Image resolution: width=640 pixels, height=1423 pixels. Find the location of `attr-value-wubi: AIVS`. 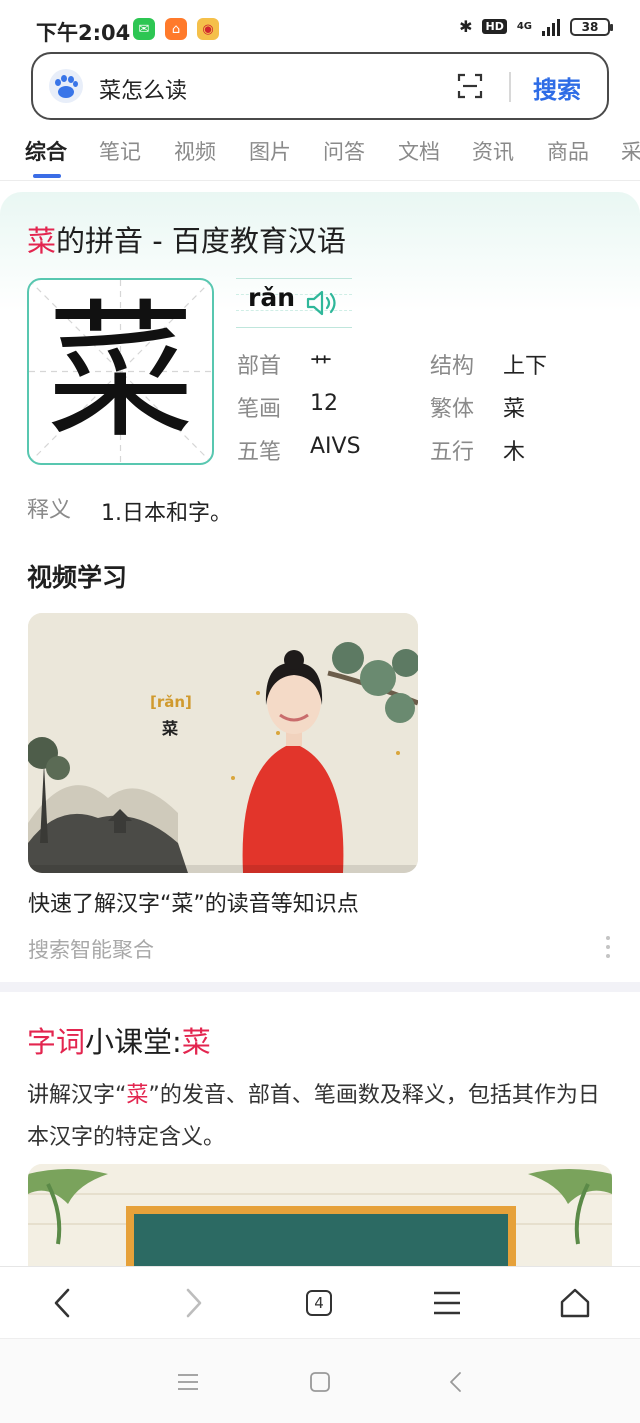

attr-value-wubi: AIVS is located at coordinates (335, 446).